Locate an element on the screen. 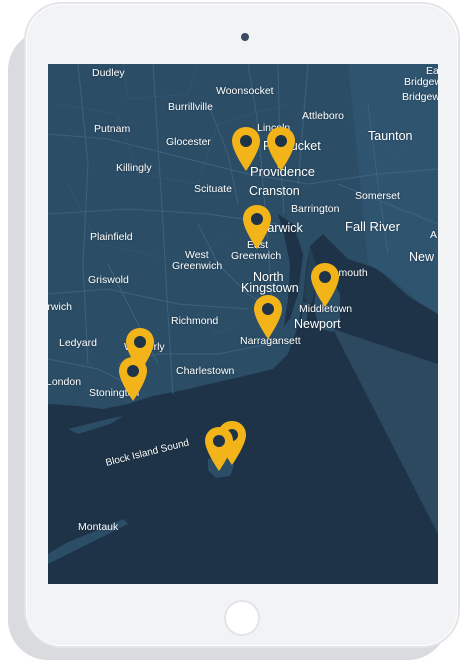  map-label: New is located at coordinates (422, 257).